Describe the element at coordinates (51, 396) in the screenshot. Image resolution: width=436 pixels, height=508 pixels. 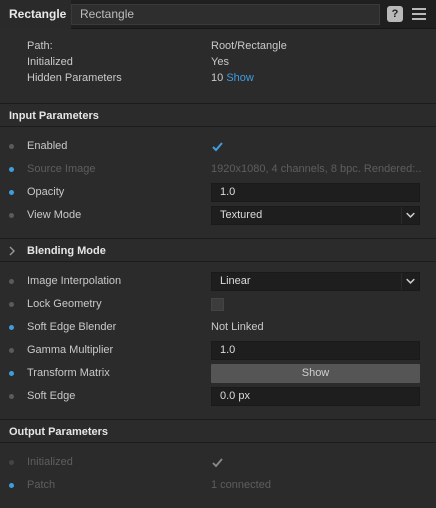
I see `param-label: Soft Edge` at that location.